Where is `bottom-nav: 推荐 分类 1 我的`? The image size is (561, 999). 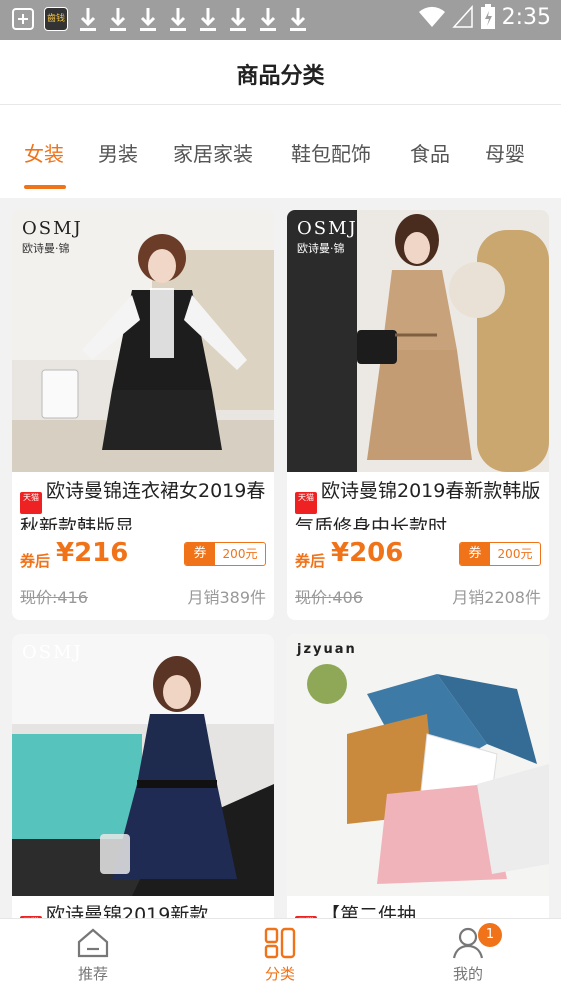
bottom-nav: 推荐 分类 1 我的 is located at coordinates (280, 958).